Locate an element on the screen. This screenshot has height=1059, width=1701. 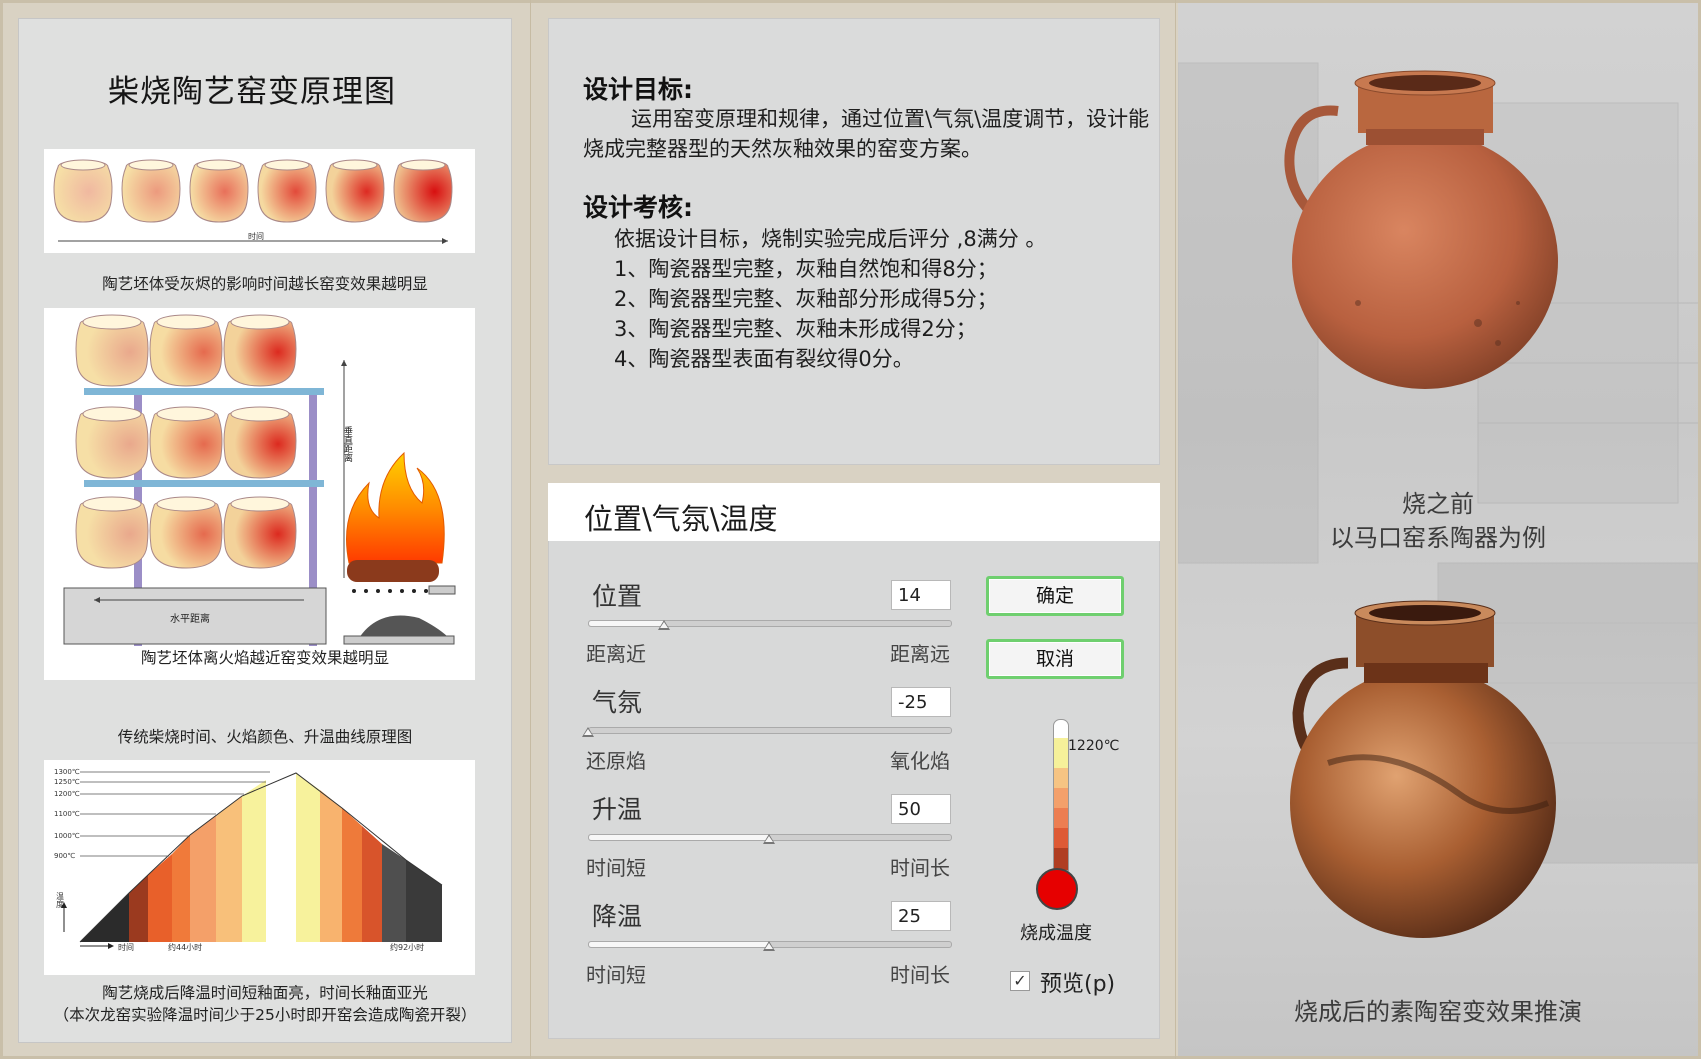
position-max-label: 距离远 is located at coordinates (920, 654).